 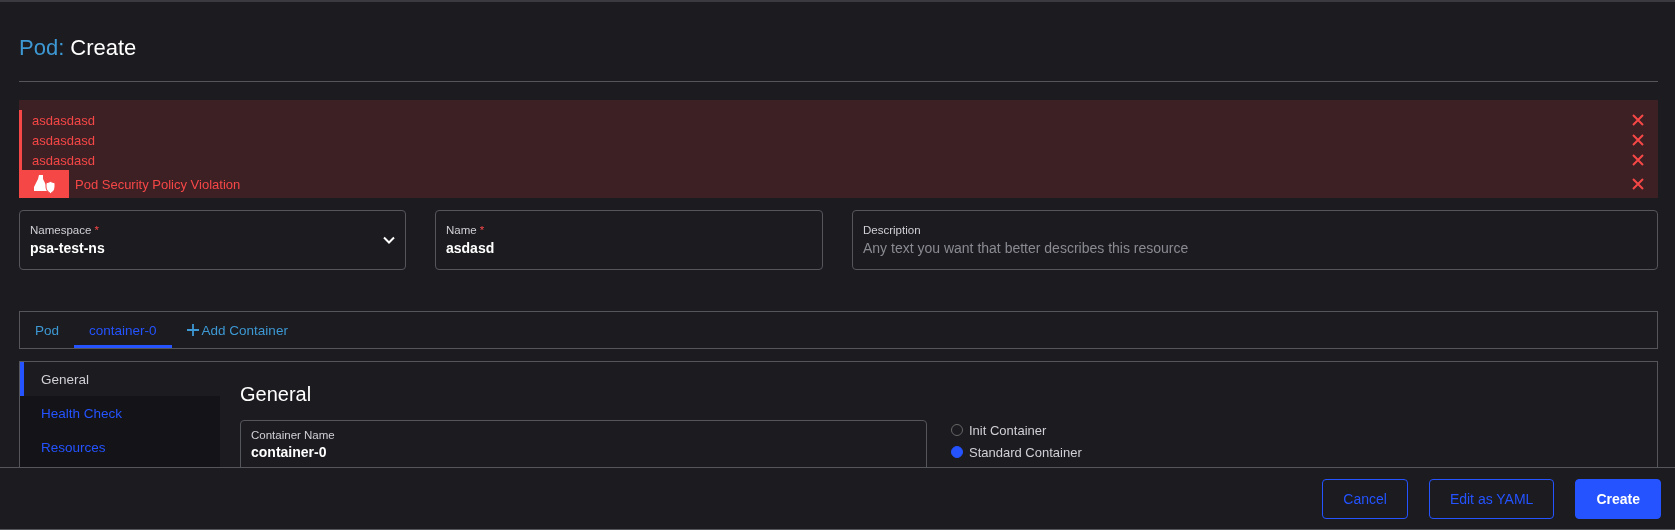 What do you see at coordinates (192, 330) in the screenshot?
I see `plus-icon` at bounding box center [192, 330].